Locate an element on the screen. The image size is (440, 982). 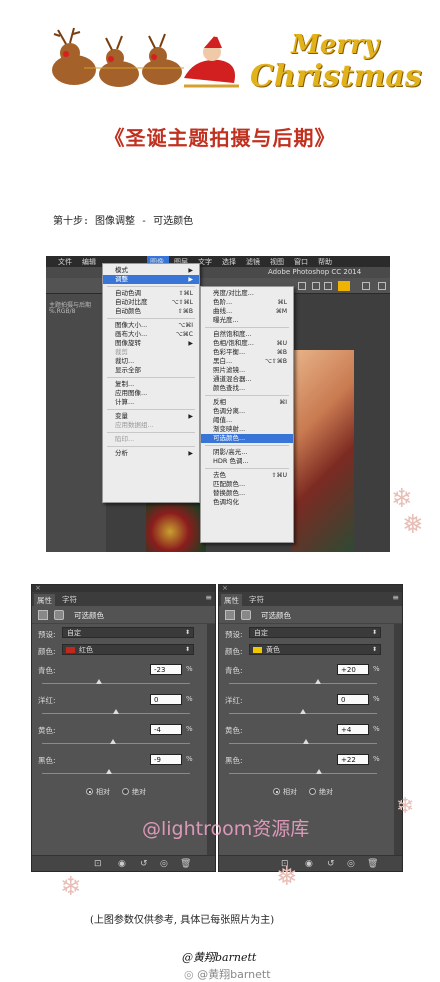
panel-scrollbar is located at coordinates (398, 740).